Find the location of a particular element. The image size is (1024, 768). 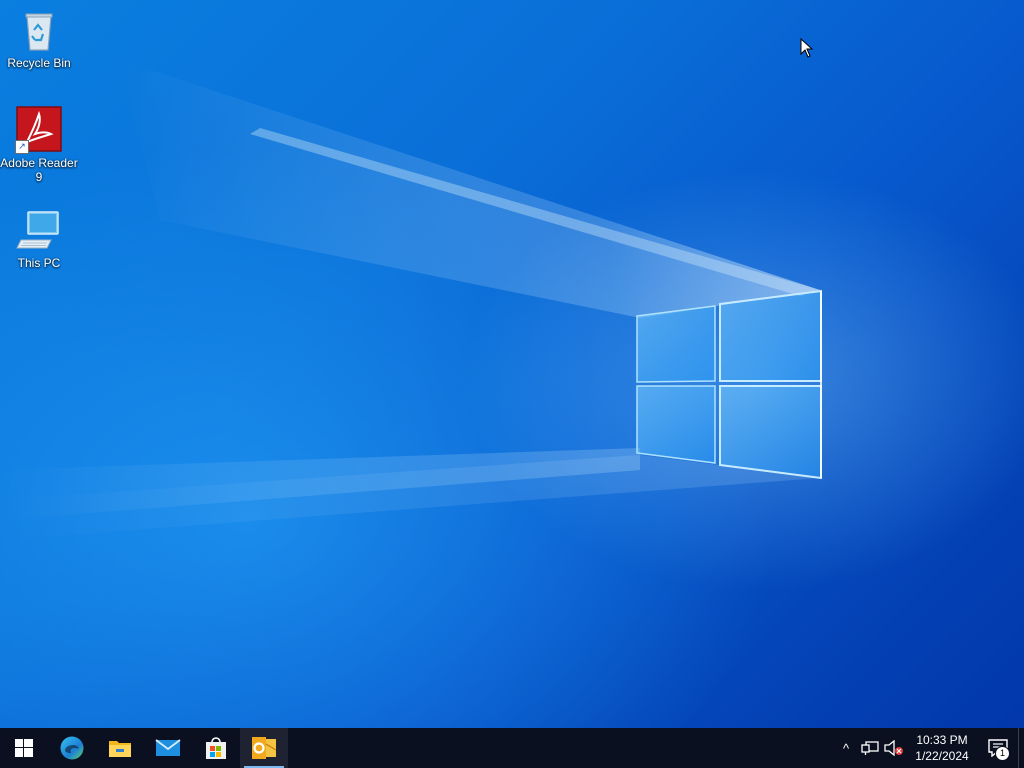

taskbar-file-explorer is located at coordinates (120, 748).